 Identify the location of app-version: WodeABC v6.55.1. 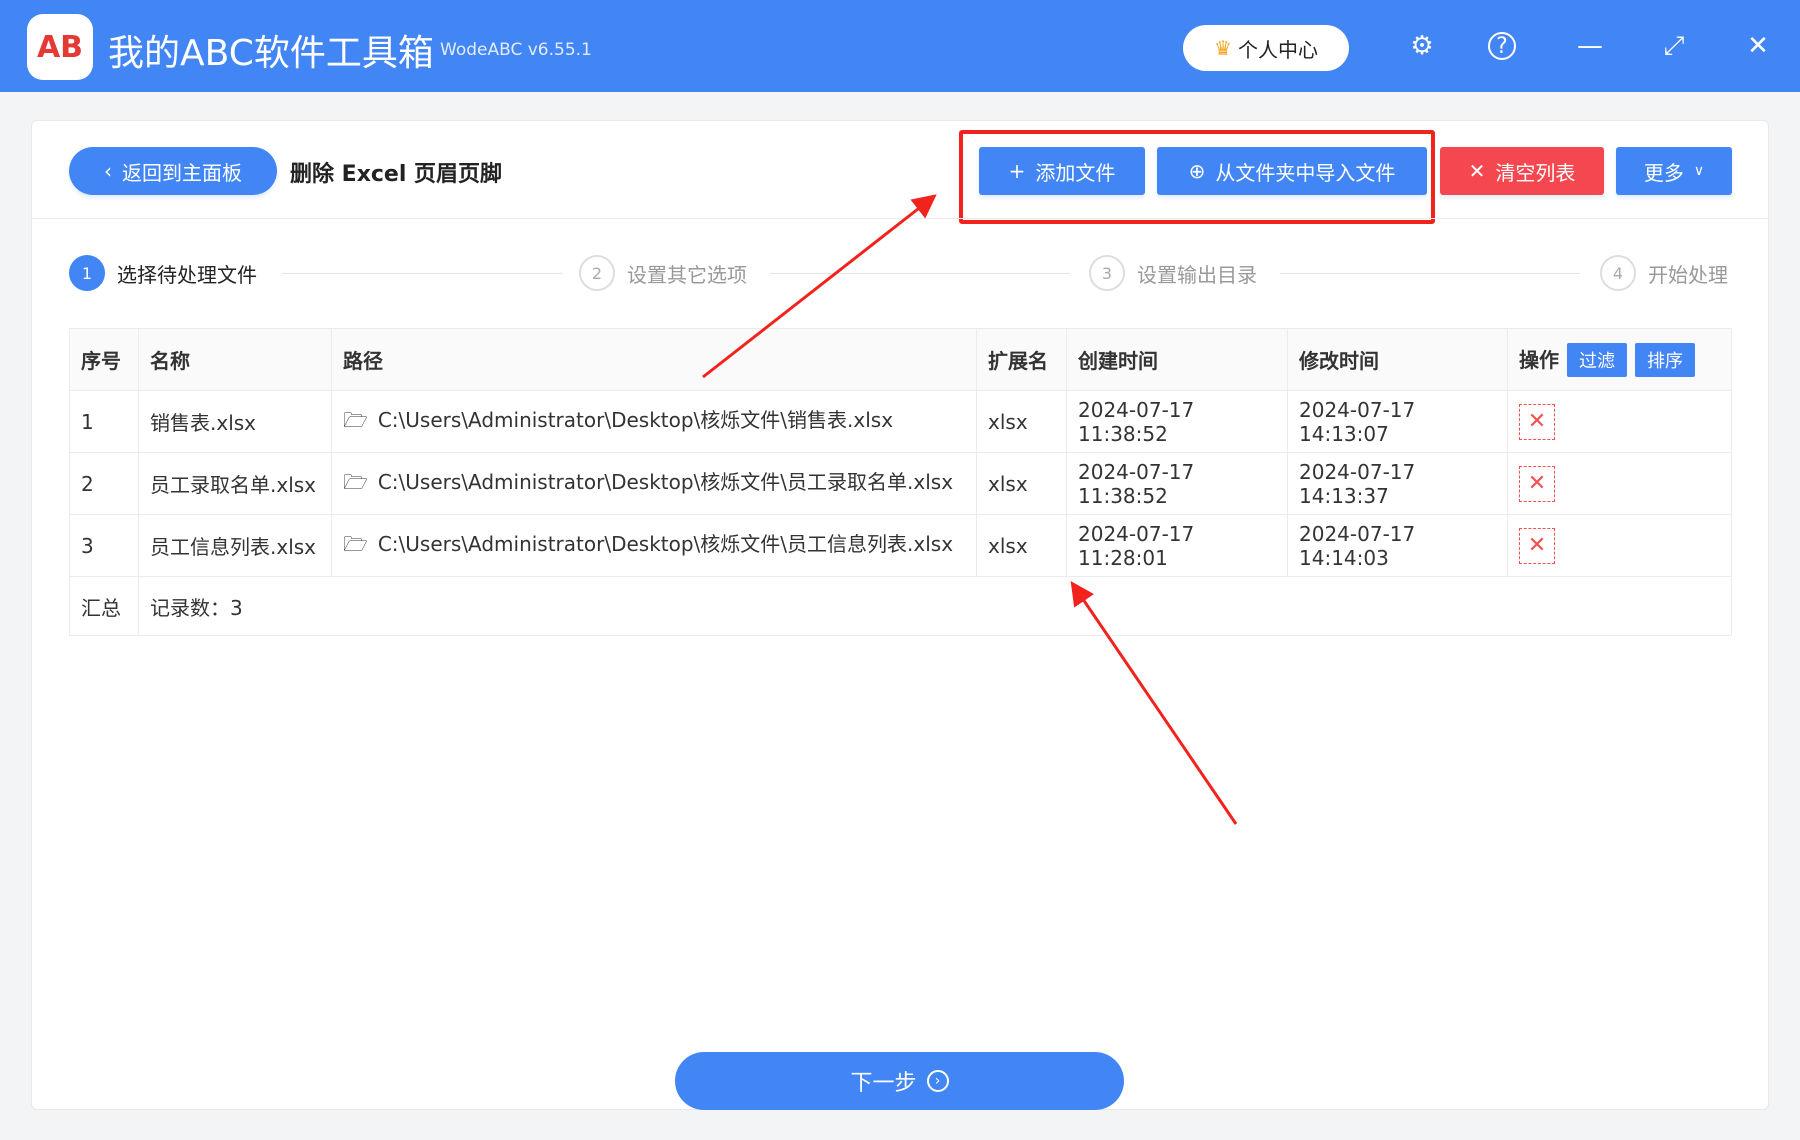
(516, 50).